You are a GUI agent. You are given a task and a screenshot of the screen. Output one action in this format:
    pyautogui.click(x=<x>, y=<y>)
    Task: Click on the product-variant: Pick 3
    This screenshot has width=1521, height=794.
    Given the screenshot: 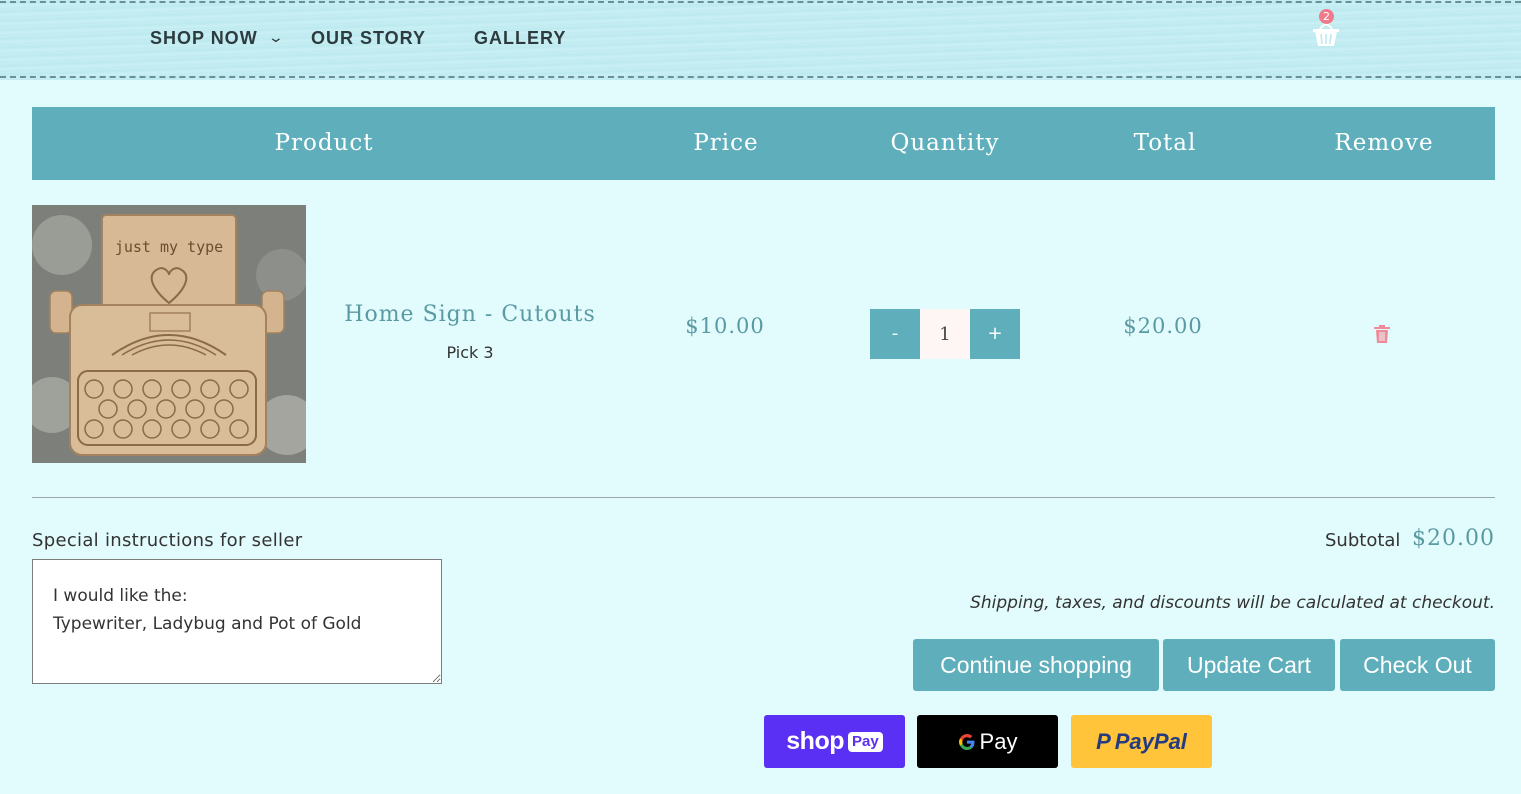 What is the action you would take?
    pyautogui.click(x=470, y=352)
    